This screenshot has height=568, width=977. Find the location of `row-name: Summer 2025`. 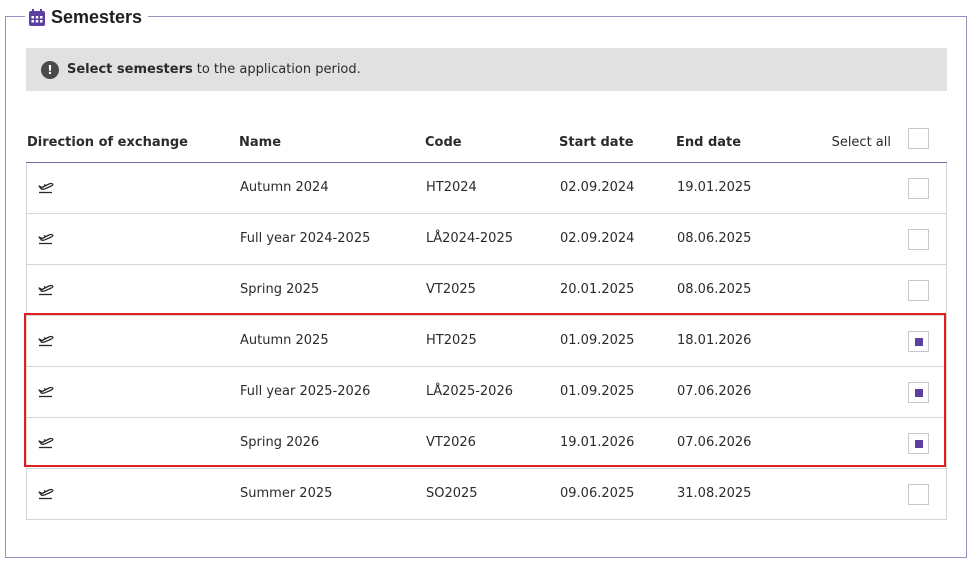

row-name: Summer 2025 is located at coordinates (286, 493).